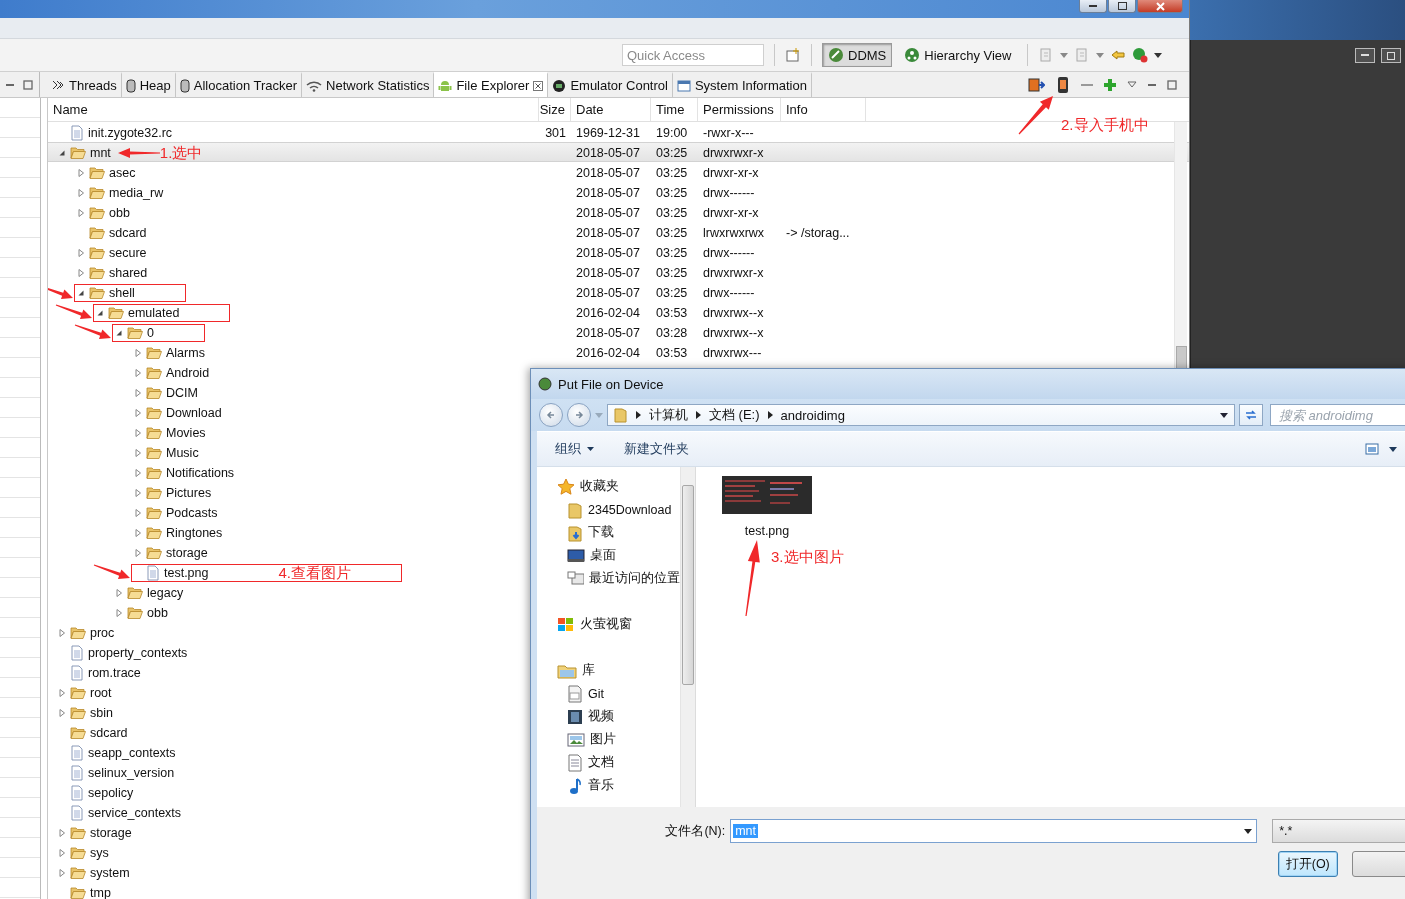 This screenshot has width=1405, height=899. I want to click on nav-item: 桌面, so click(608, 555).